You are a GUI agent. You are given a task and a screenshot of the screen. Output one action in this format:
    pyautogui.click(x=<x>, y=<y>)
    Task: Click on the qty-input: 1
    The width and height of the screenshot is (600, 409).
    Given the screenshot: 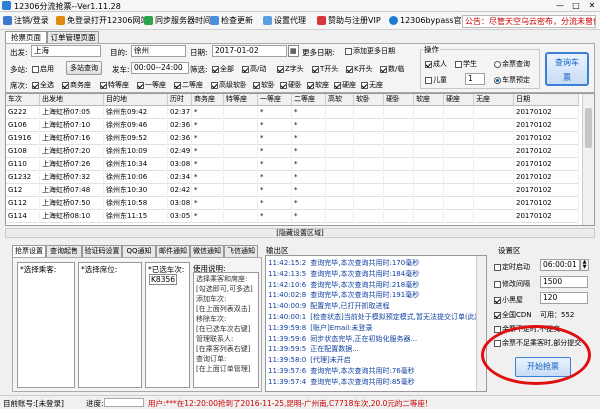 What is the action you would take?
    pyautogui.click(x=475, y=79)
    